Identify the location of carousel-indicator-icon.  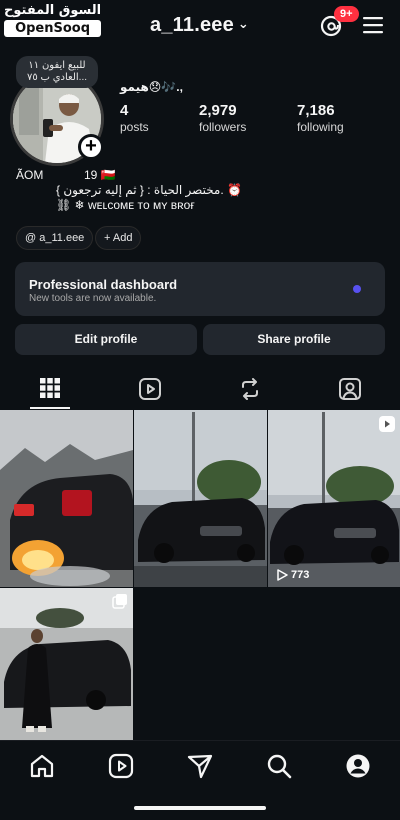
(119, 601).